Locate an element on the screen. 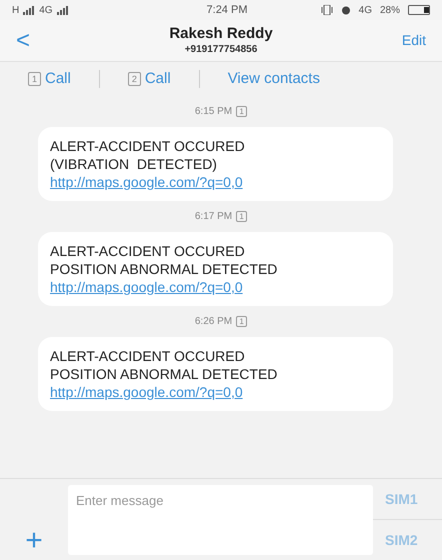 The height and width of the screenshot is (560, 442). contact-name: Rakesh Reddy is located at coordinates (221, 34).